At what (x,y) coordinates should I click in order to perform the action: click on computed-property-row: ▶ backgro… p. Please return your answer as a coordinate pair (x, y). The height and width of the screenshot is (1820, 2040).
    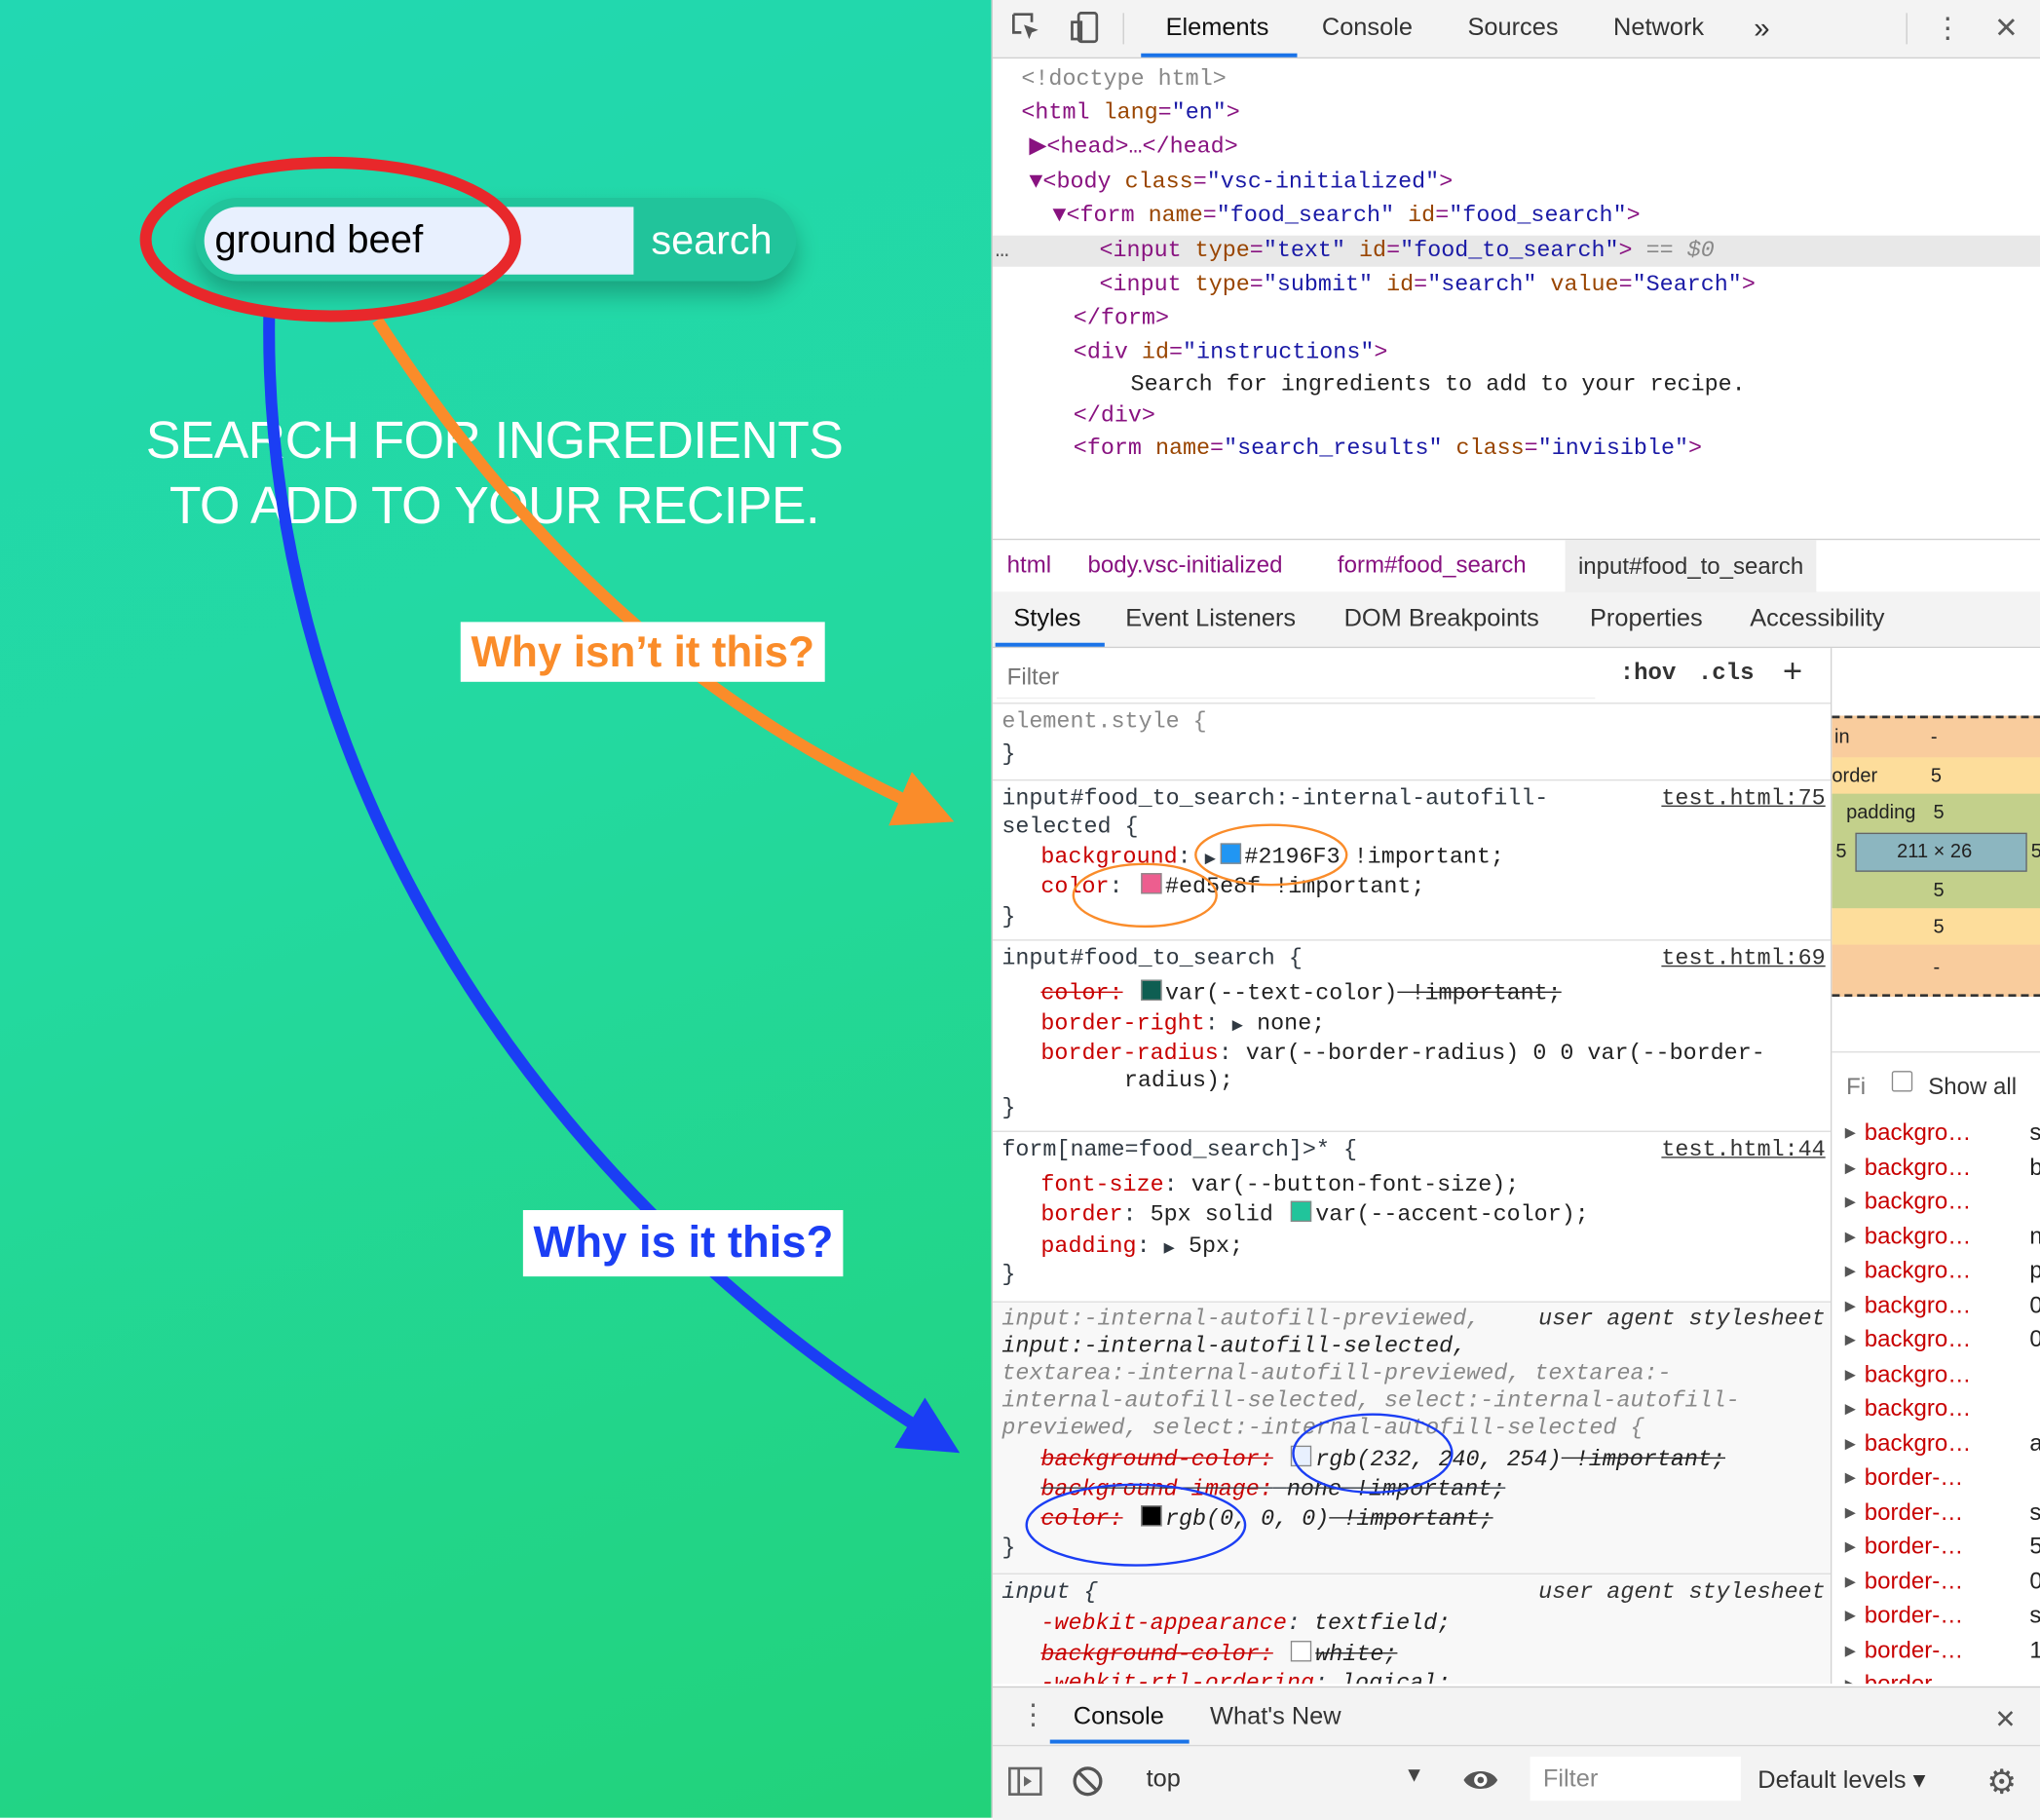
    Looking at the image, I should click on (1936, 1272).